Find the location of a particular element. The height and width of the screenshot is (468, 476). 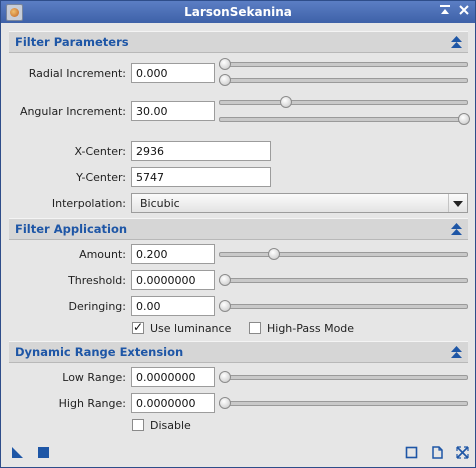

y-center-label: Y-Center: is located at coordinates (101, 177).